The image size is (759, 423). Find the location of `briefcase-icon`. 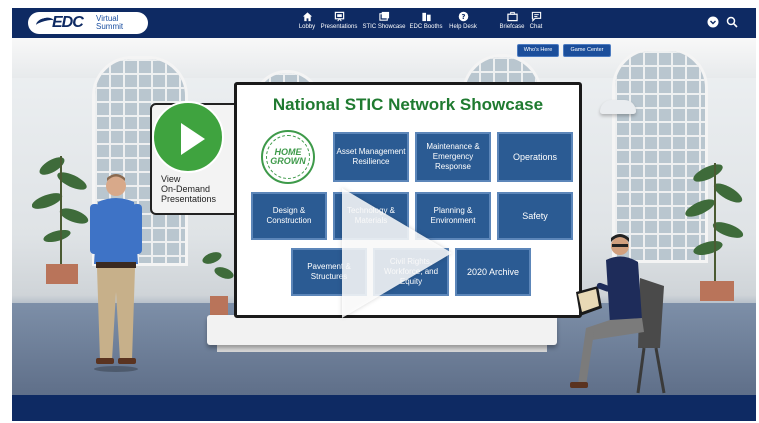

briefcase-icon is located at coordinates (512, 16).